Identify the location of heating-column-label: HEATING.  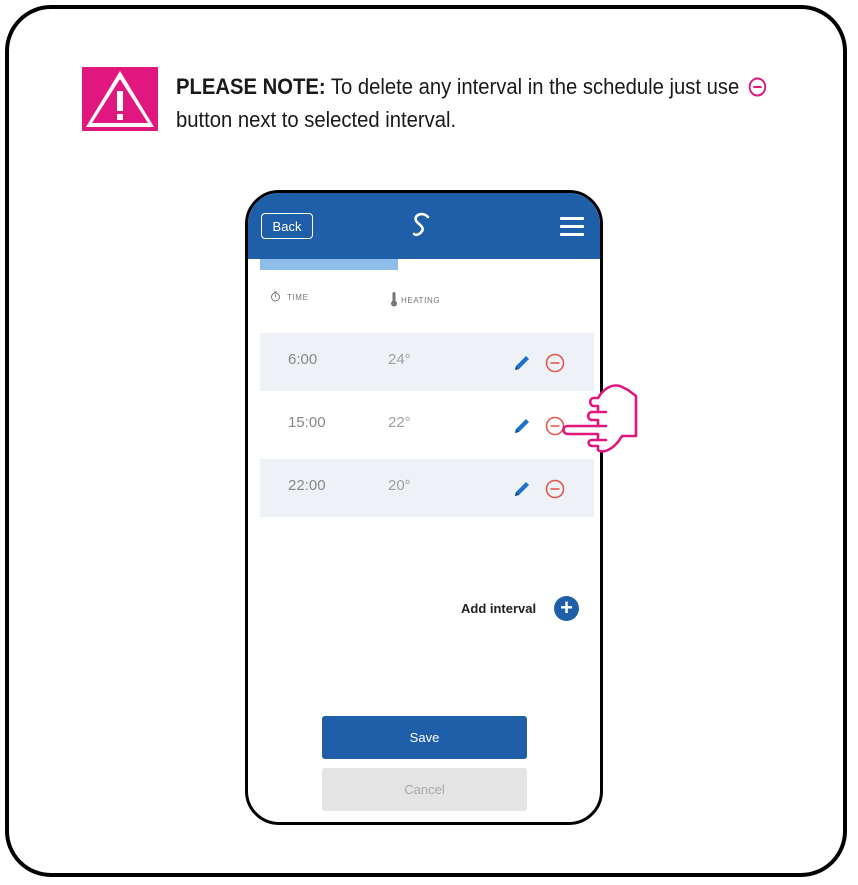
(421, 300).